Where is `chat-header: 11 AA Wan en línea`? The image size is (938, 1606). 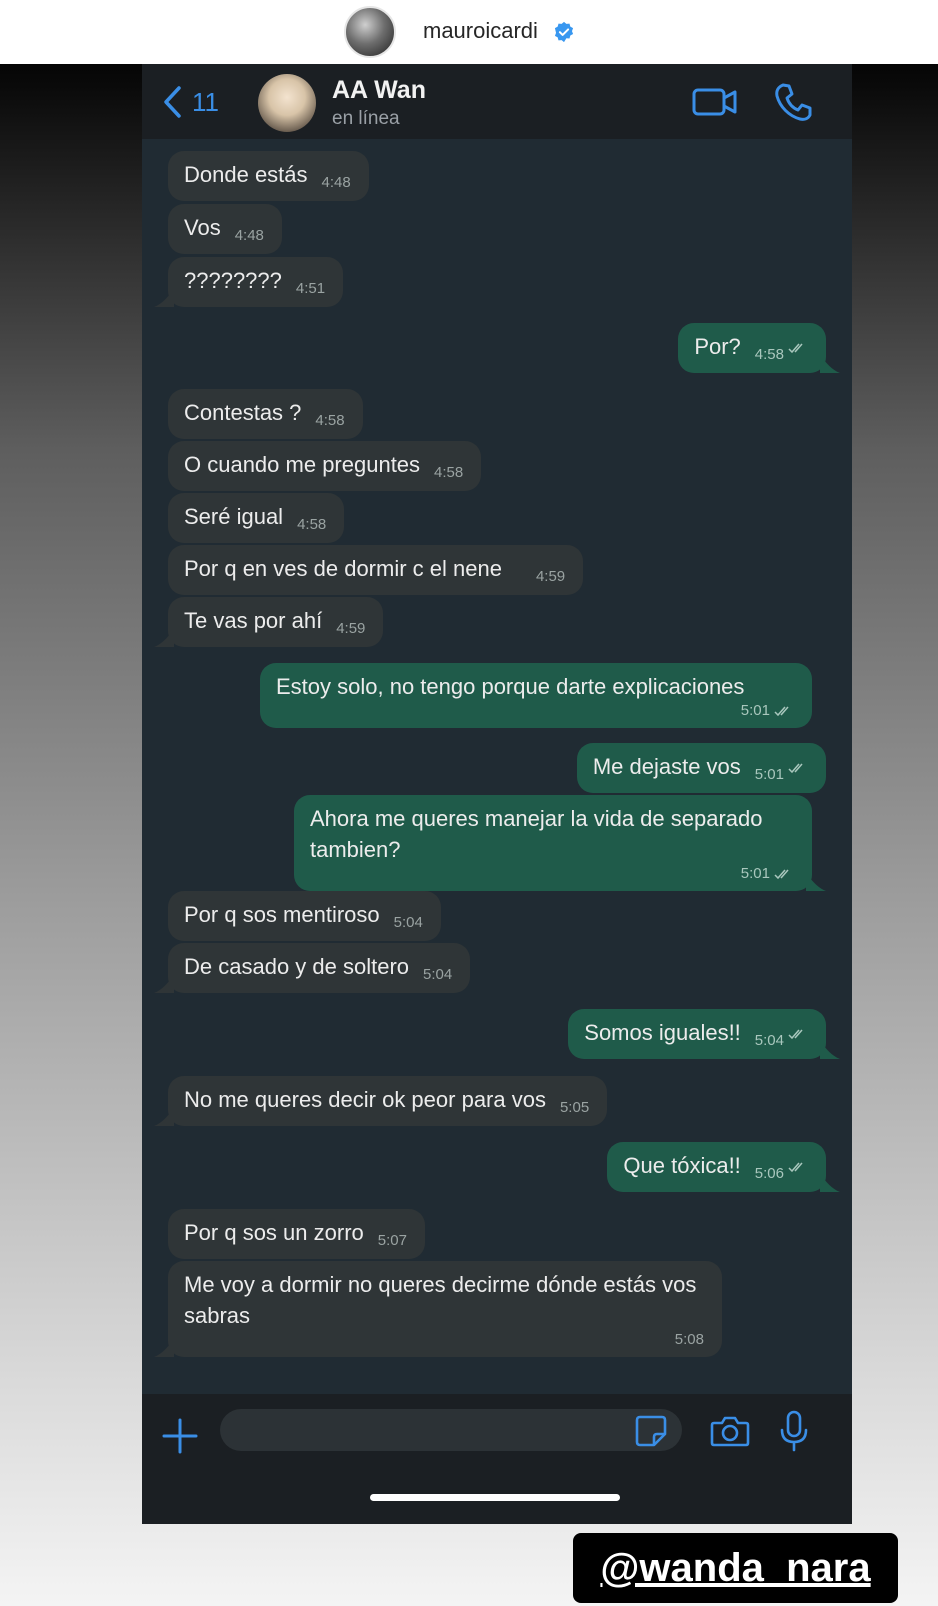 chat-header: 11 AA Wan en línea is located at coordinates (497, 101).